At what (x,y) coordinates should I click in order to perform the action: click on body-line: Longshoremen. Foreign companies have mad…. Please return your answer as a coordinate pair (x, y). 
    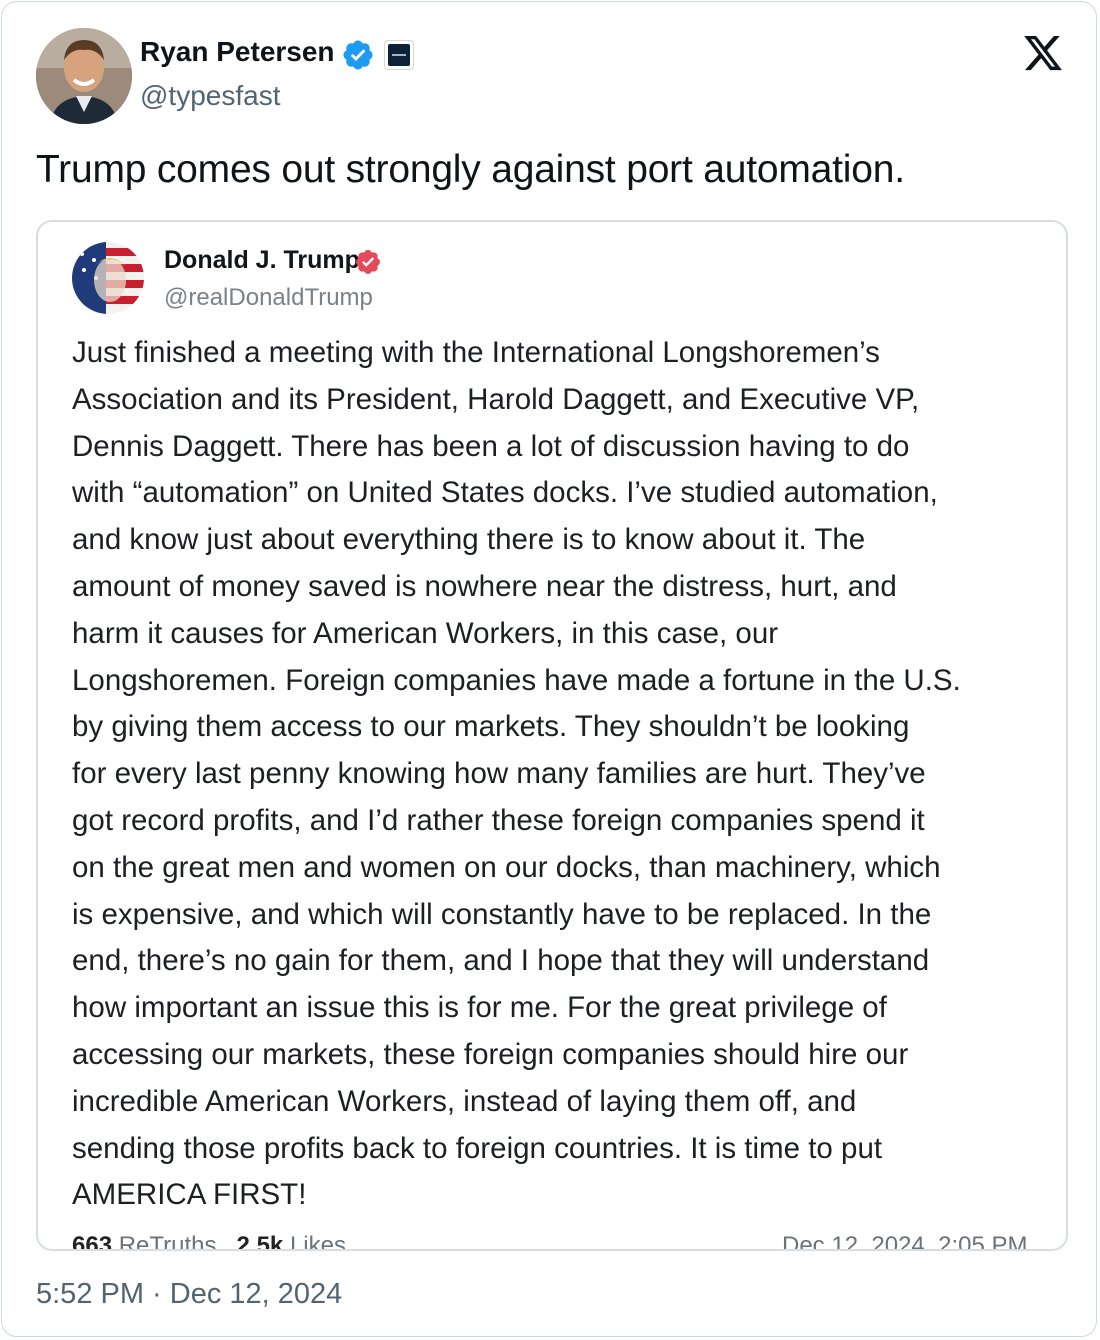
    Looking at the image, I should click on (516, 680).